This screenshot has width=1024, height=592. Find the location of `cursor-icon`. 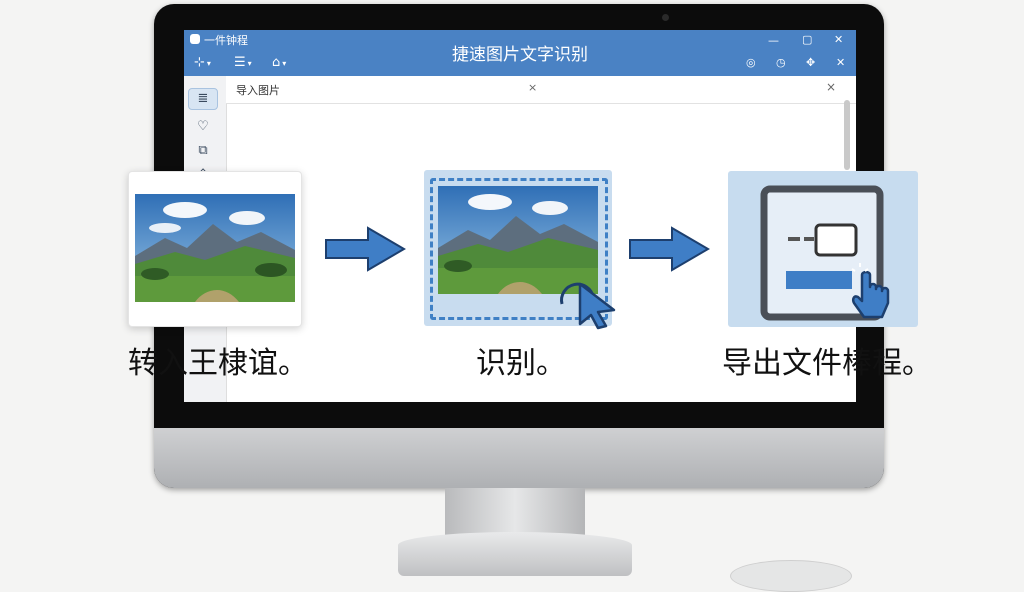

cursor-icon is located at coordinates (588, 306).